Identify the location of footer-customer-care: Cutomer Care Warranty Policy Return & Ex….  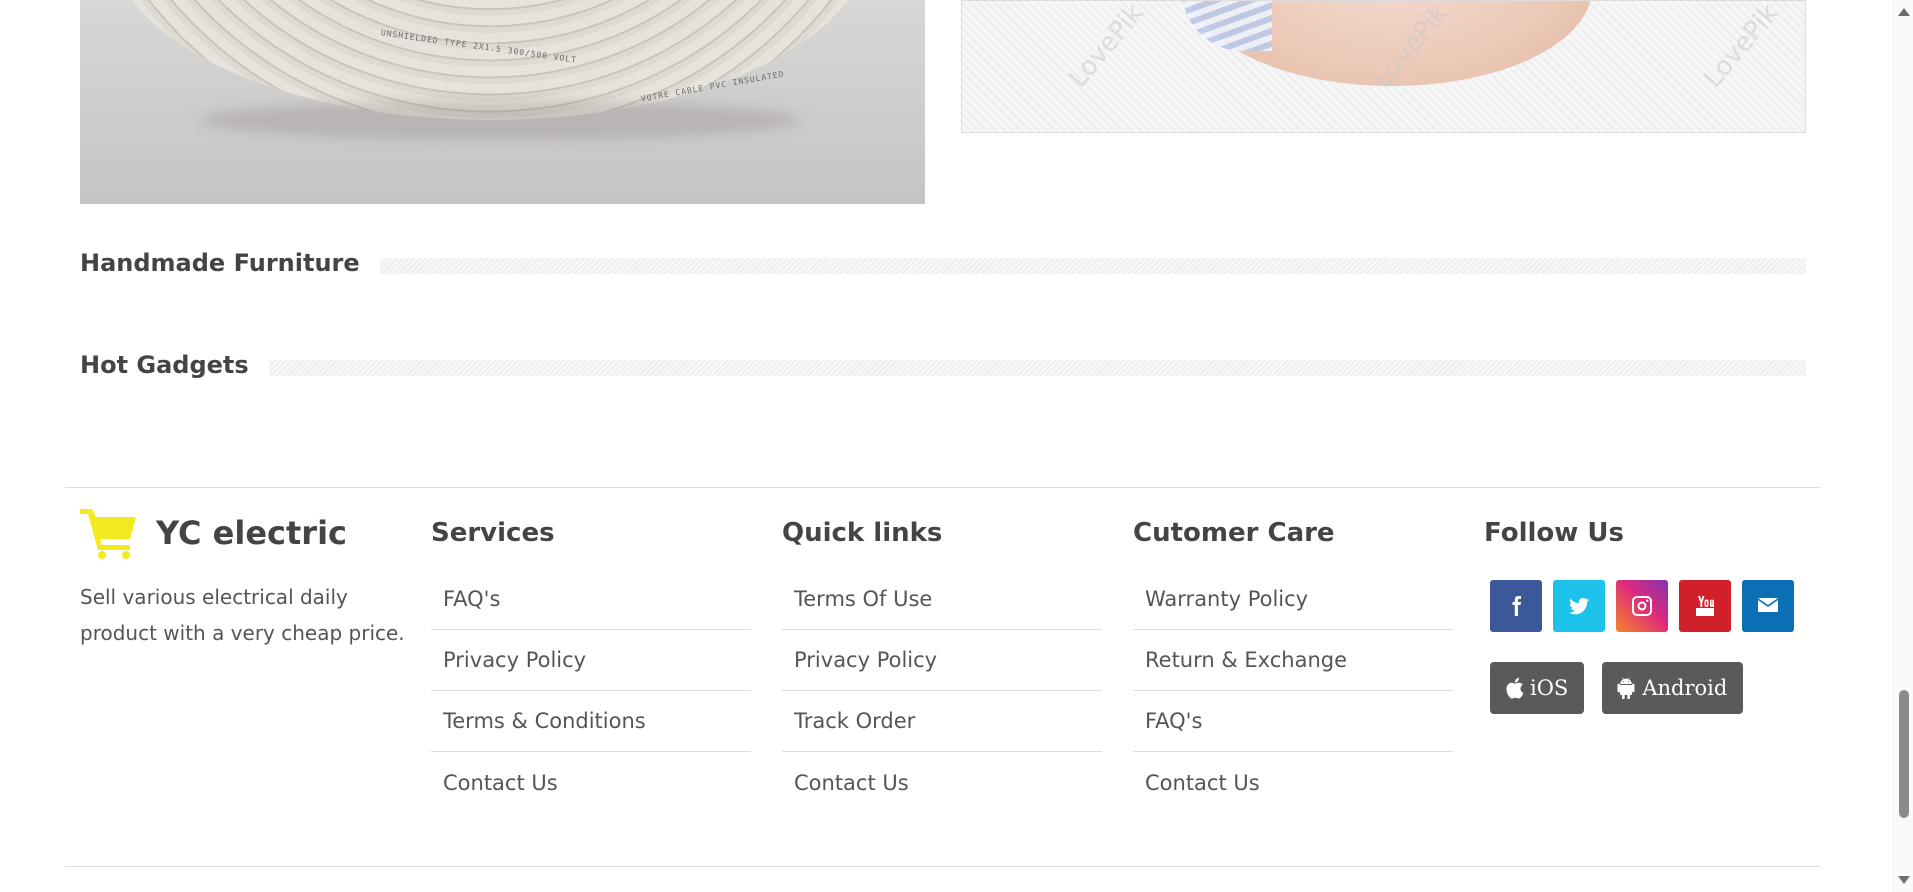
(1293, 658).